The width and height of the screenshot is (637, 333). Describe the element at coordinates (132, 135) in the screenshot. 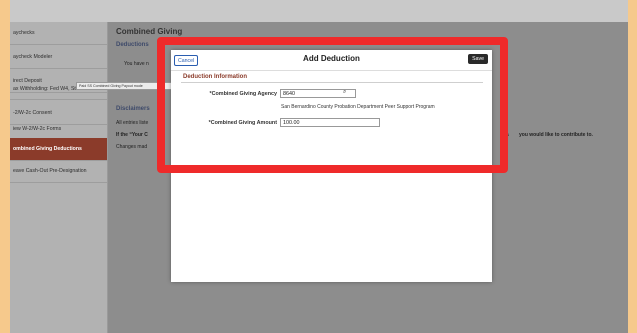

I see `disclaimer-line-2: If the “Your C` at that location.